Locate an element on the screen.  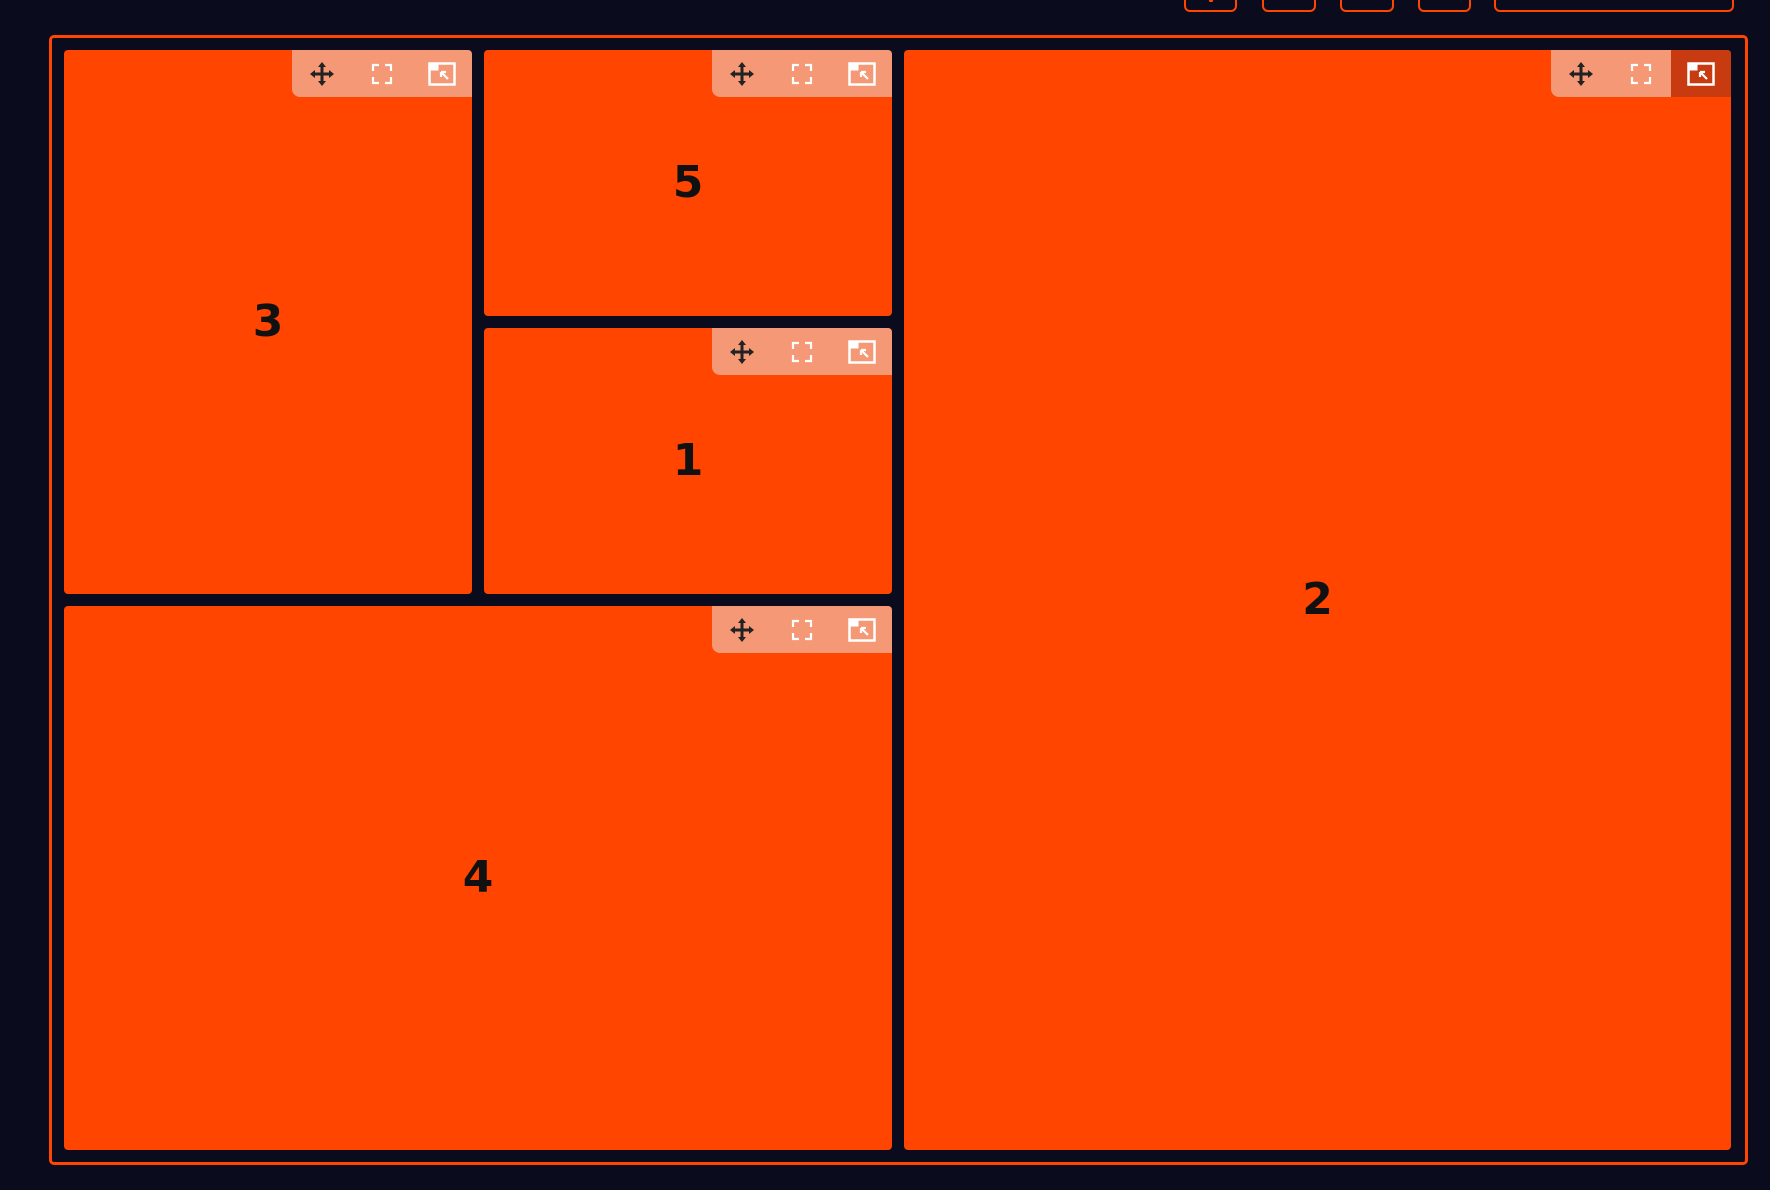
panel-label: 3 is located at coordinates (268, 321).